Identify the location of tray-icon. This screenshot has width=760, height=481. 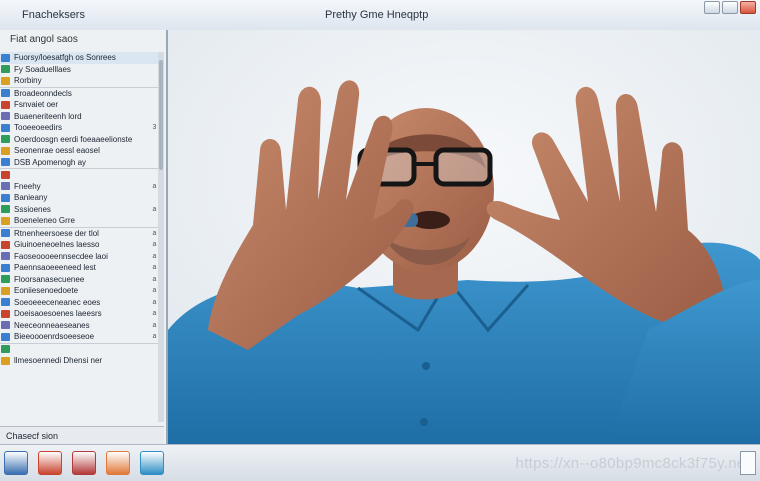
(748, 463).